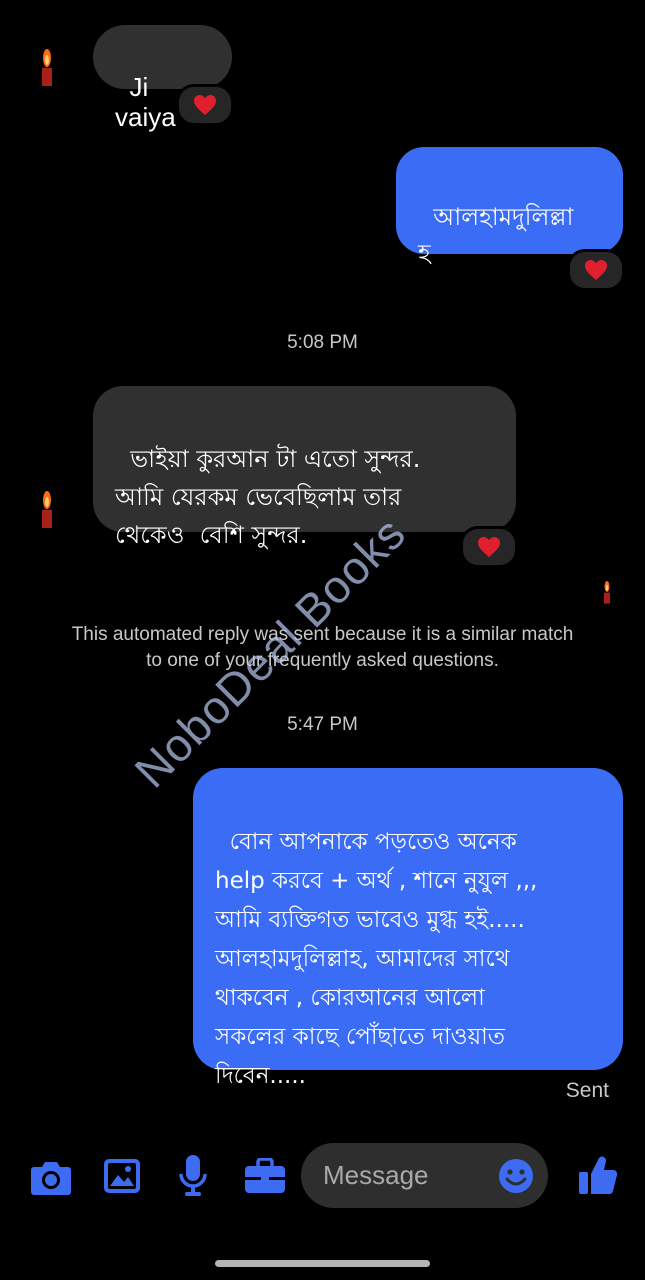 The width and height of the screenshot is (645, 1280). I want to click on microphone-icon, so click(193, 1176).